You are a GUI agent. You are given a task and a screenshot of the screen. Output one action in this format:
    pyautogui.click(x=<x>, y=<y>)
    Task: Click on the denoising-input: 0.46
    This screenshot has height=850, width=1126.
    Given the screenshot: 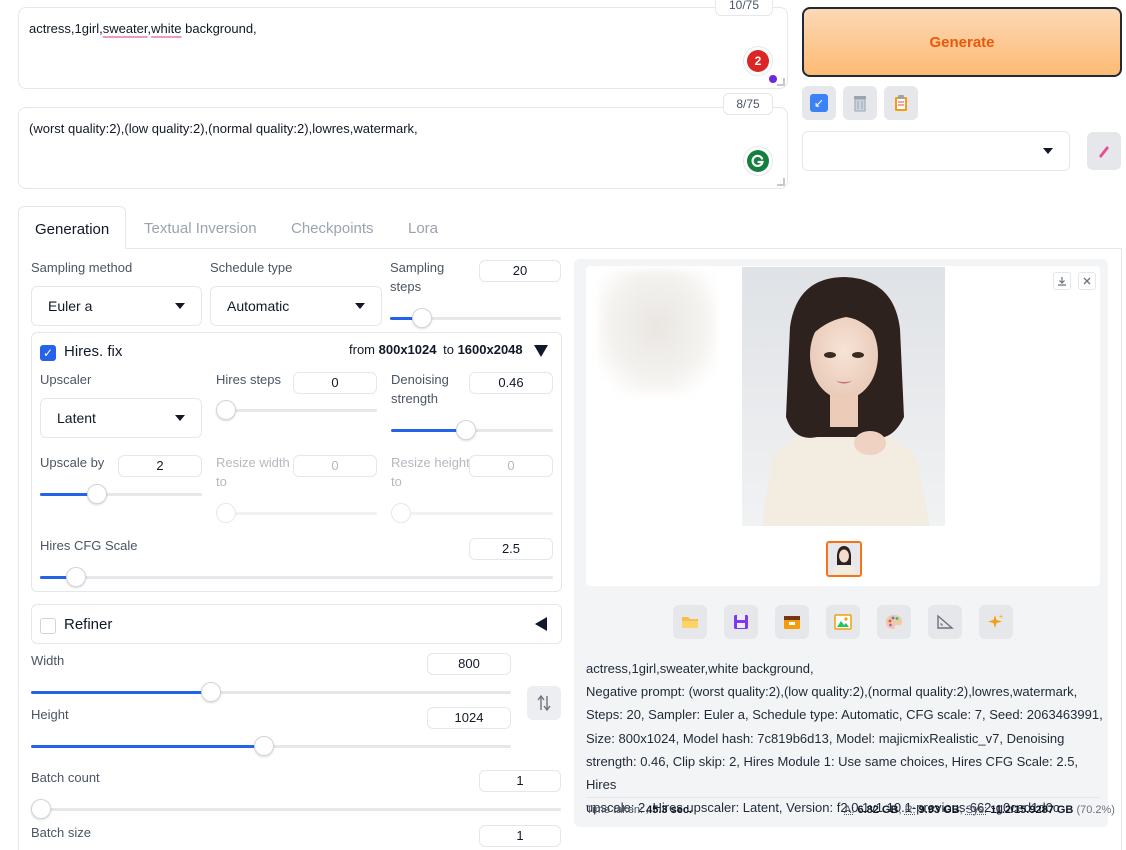 What is the action you would take?
    pyautogui.click(x=511, y=383)
    